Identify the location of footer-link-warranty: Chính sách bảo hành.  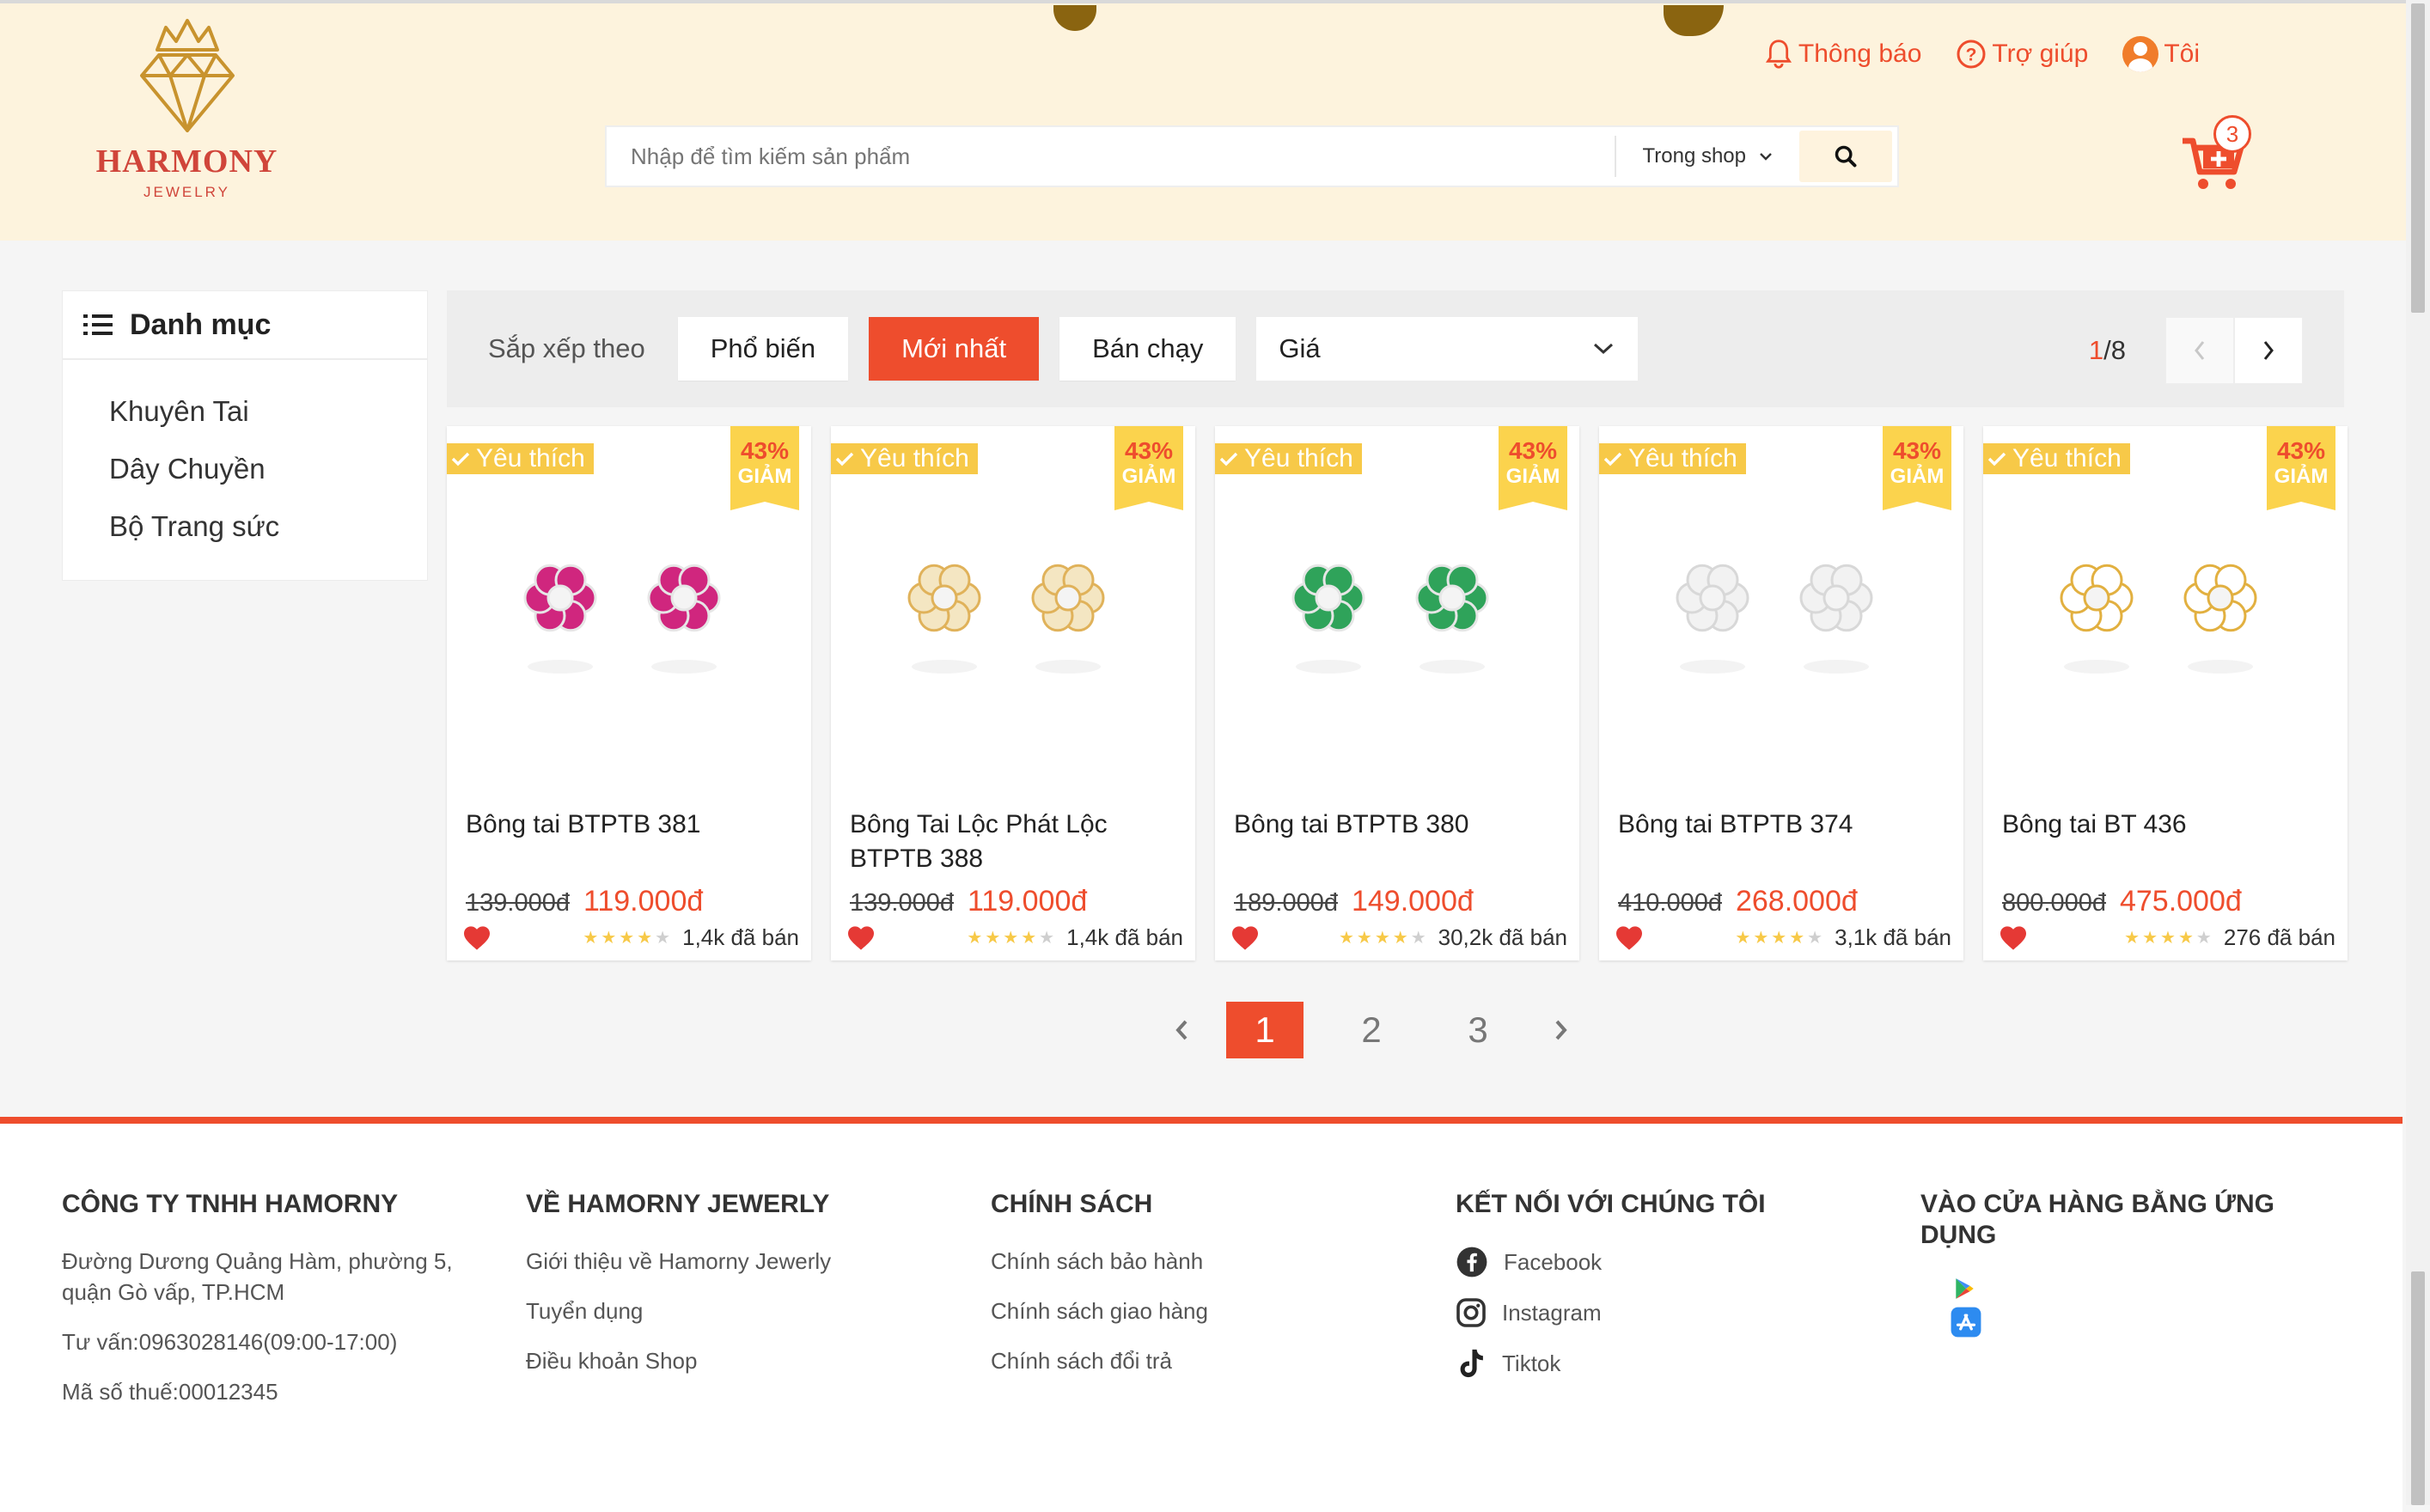
(1205, 1261).